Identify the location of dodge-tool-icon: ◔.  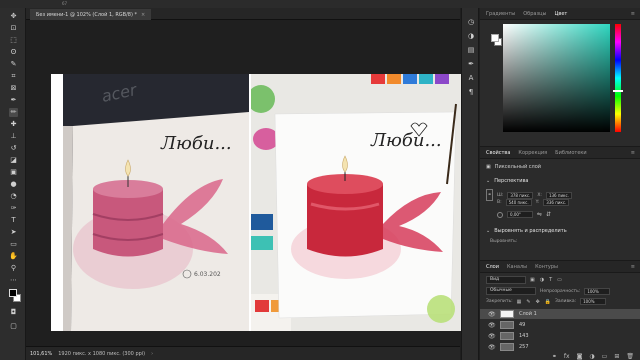
(13, 196).